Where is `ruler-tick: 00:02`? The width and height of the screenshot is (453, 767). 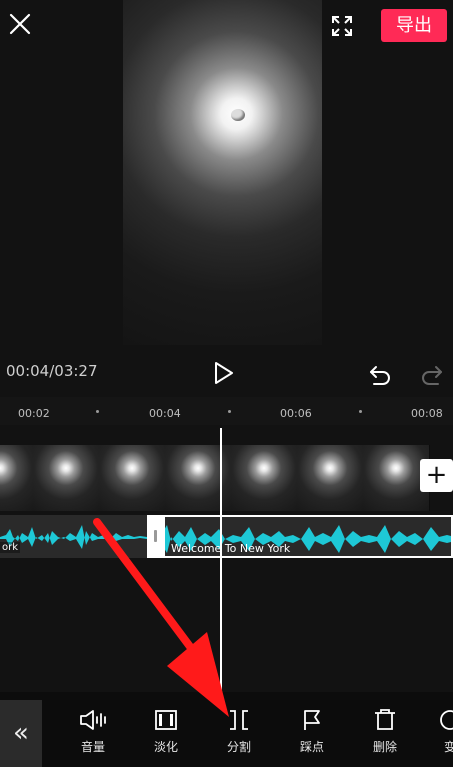
ruler-tick: 00:02 is located at coordinates (34, 413).